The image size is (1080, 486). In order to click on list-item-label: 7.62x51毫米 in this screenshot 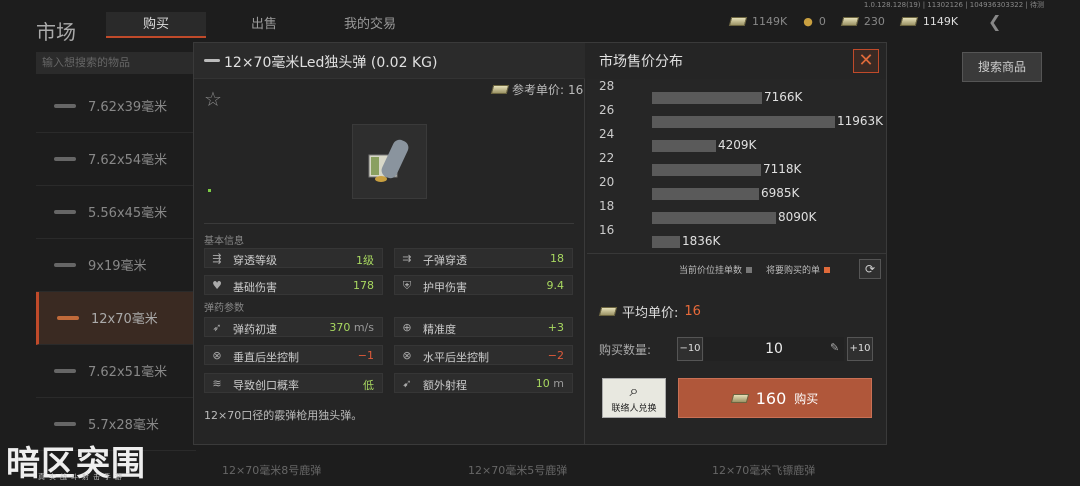, I will do `click(128, 372)`.